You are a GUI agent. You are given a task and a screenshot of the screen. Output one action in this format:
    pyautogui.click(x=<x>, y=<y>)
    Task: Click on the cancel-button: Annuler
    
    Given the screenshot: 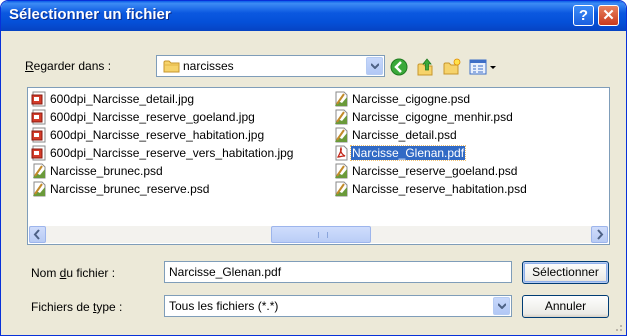 What is the action you would take?
    pyautogui.click(x=565, y=306)
    